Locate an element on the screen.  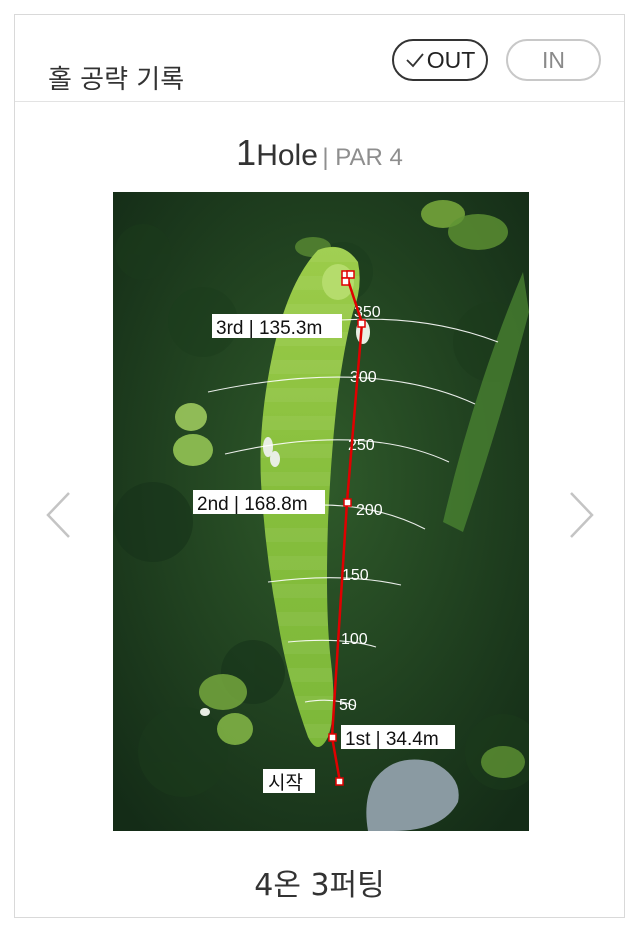
out-toggle-button: OUT is located at coordinates (440, 60).